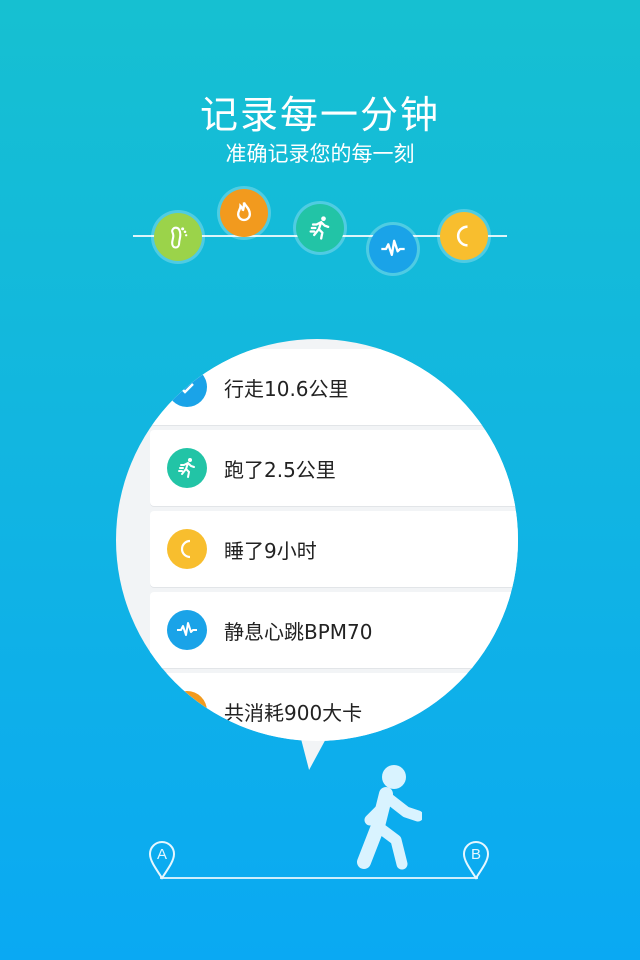  I want to click on record-text: 静息心跳BPM70, so click(298, 631).